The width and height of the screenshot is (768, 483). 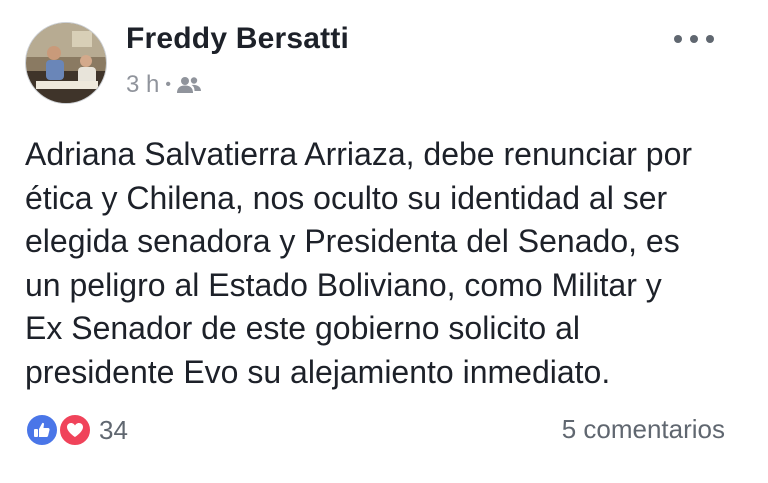 I want to click on avatar, so click(x=66, y=63).